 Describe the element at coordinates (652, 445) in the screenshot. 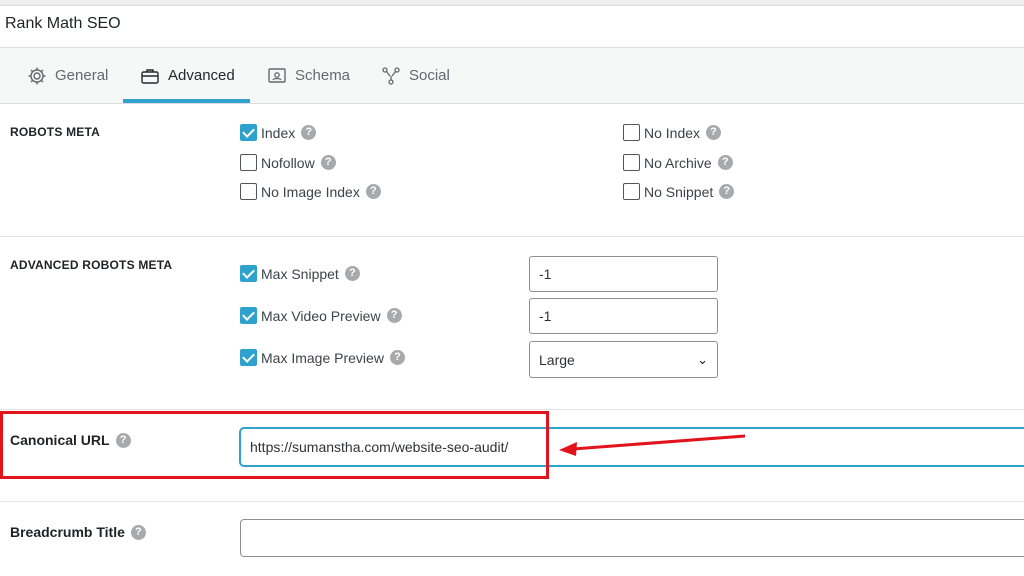

I see `annotation-arrow-icon` at that location.